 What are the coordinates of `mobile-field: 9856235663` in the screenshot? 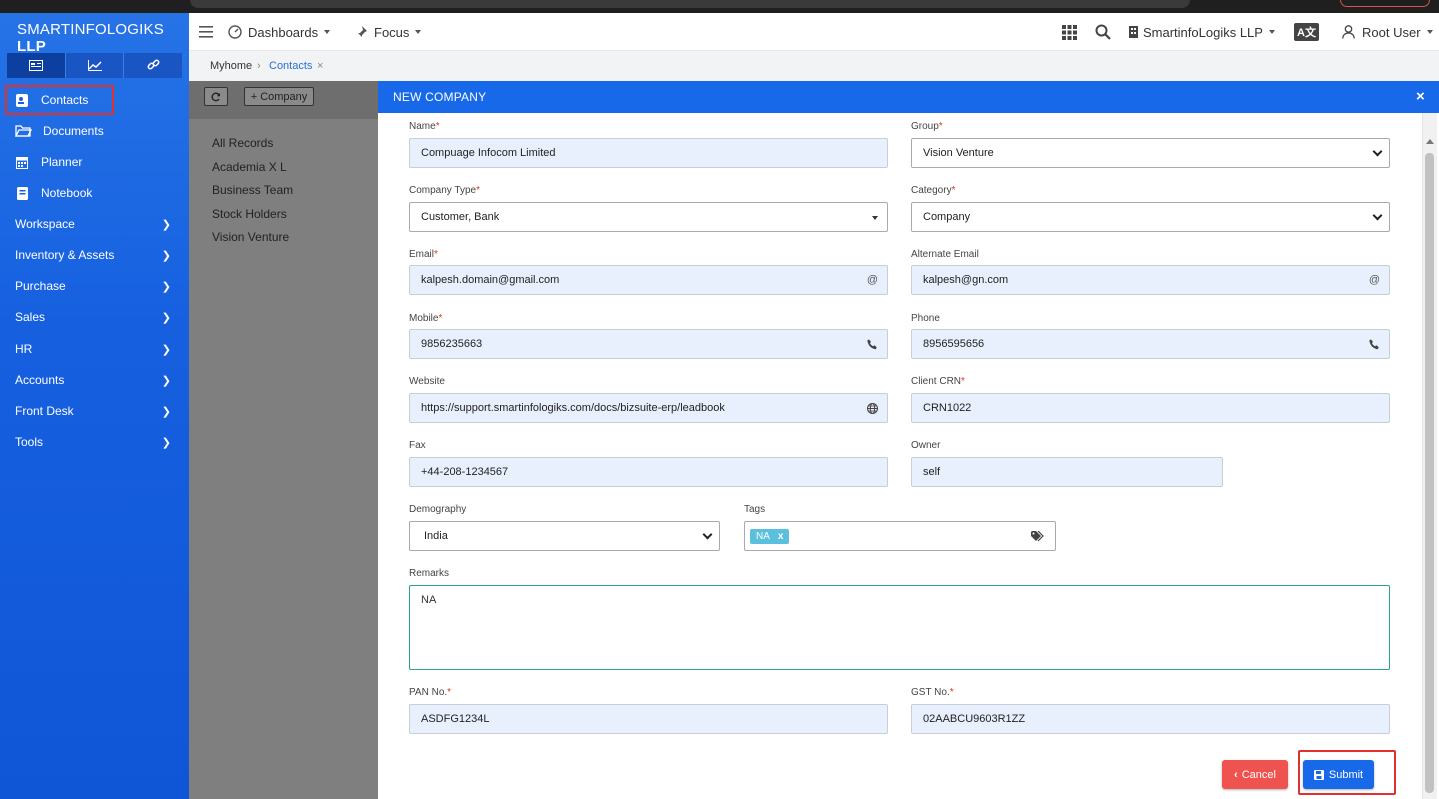 It's located at (648, 344).